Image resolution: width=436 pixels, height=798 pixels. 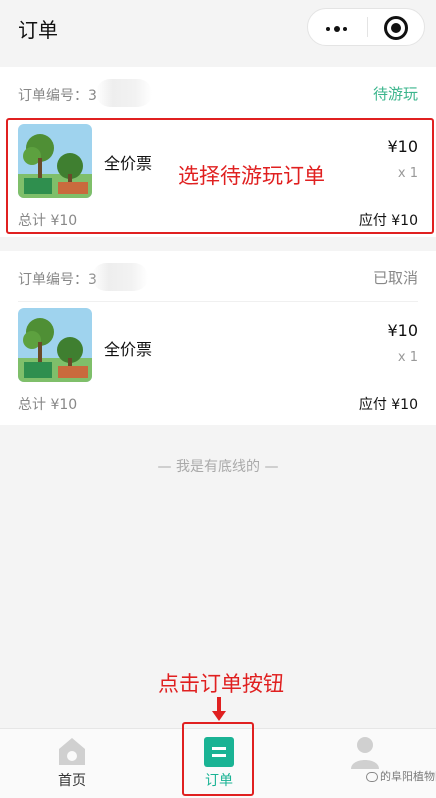 I want to click on tab-profile, so click(x=364, y=763).